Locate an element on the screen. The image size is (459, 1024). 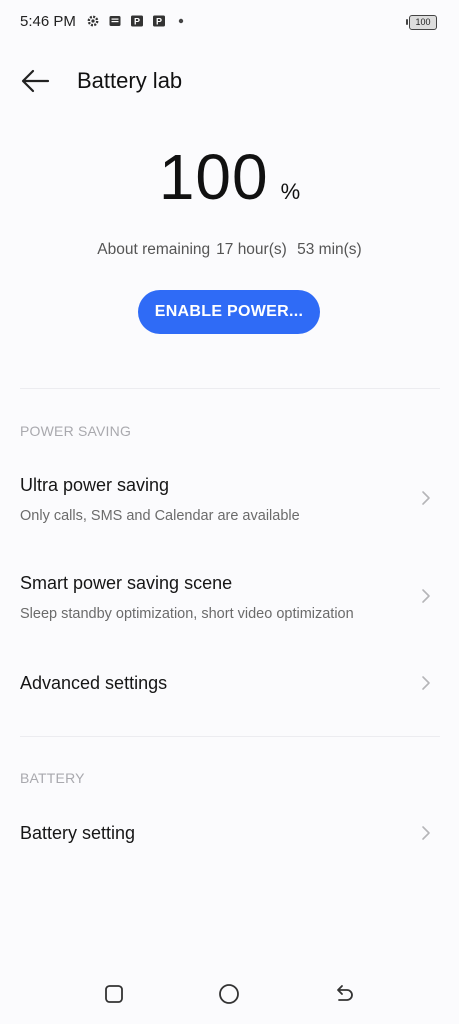
row-title: Ultra power saving is located at coordinates (95, 485).